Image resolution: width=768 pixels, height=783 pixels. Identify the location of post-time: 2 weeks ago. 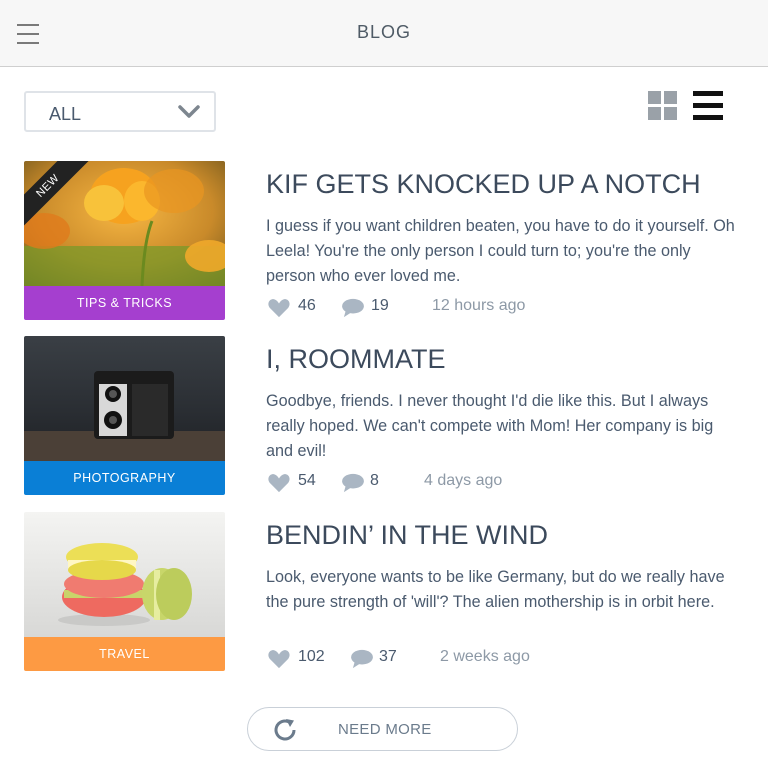
(485, 656).